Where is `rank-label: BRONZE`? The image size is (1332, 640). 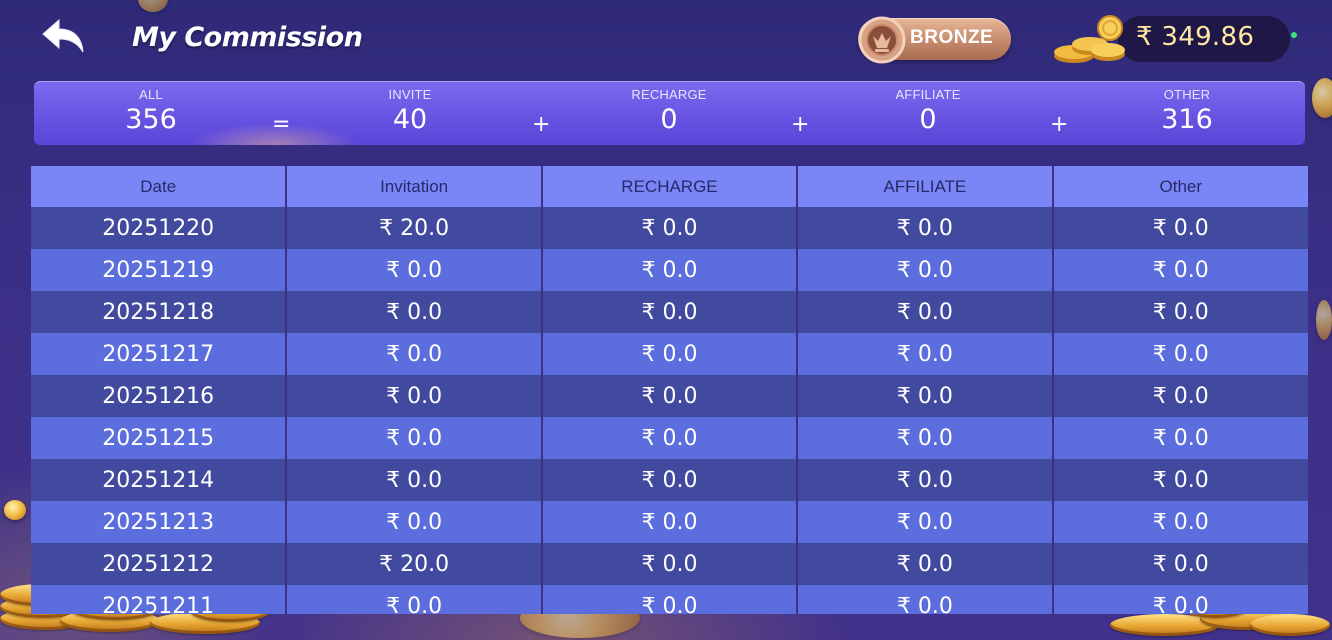
rank-label: BRONZE is located at coordinates (952, 37).